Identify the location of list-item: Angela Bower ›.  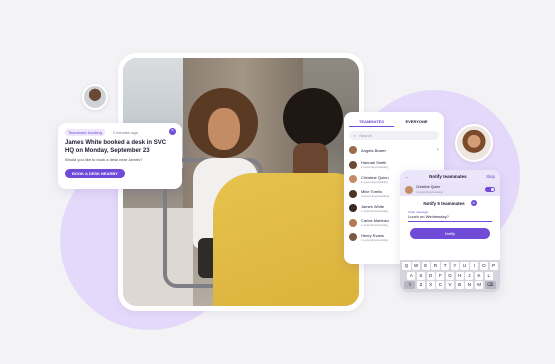
(394, 150).